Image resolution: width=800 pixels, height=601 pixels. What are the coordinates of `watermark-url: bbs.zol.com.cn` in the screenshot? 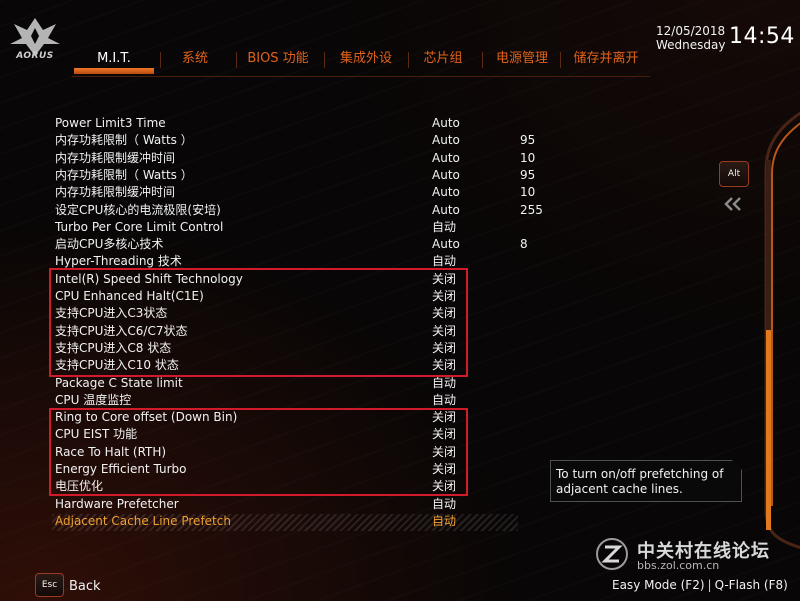 It's located at (678, 565).